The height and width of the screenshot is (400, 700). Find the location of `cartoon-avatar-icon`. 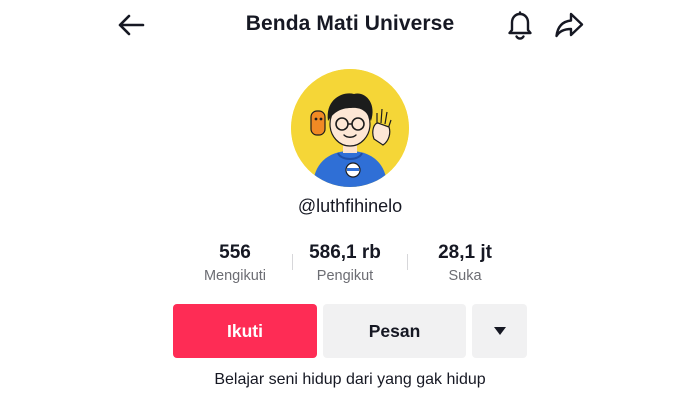

cartoon-avatar-icon is located at coordinates (350, 128).